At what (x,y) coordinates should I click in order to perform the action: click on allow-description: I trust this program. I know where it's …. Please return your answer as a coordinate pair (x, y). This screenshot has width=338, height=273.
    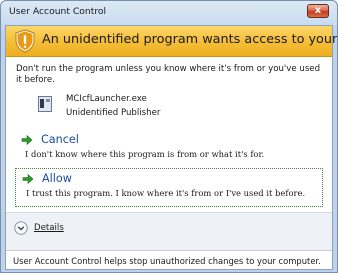
    Looking at the image, I should click on (166, 193).